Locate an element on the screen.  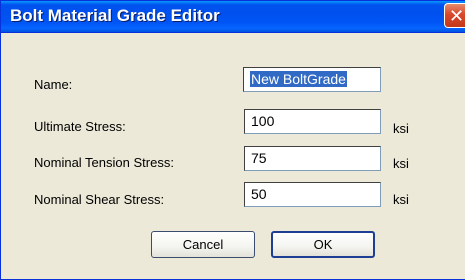
cancel-button: Cancel is located at coordinates (203, 244).